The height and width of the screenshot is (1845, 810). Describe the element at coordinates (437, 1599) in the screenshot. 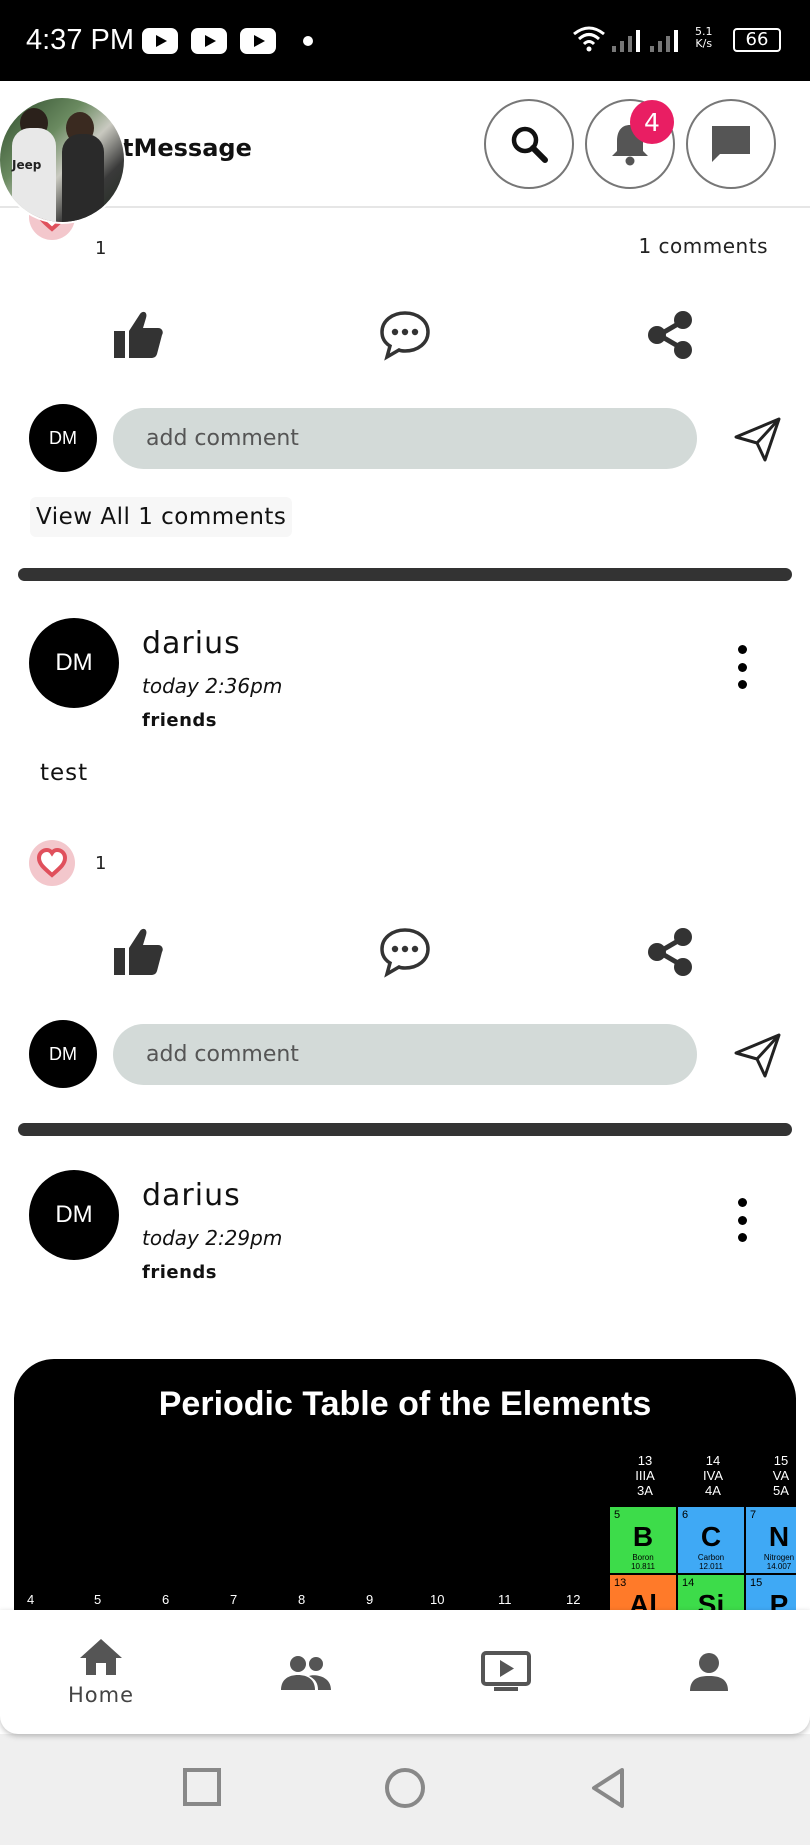

I see `column-number: 10` at that location.